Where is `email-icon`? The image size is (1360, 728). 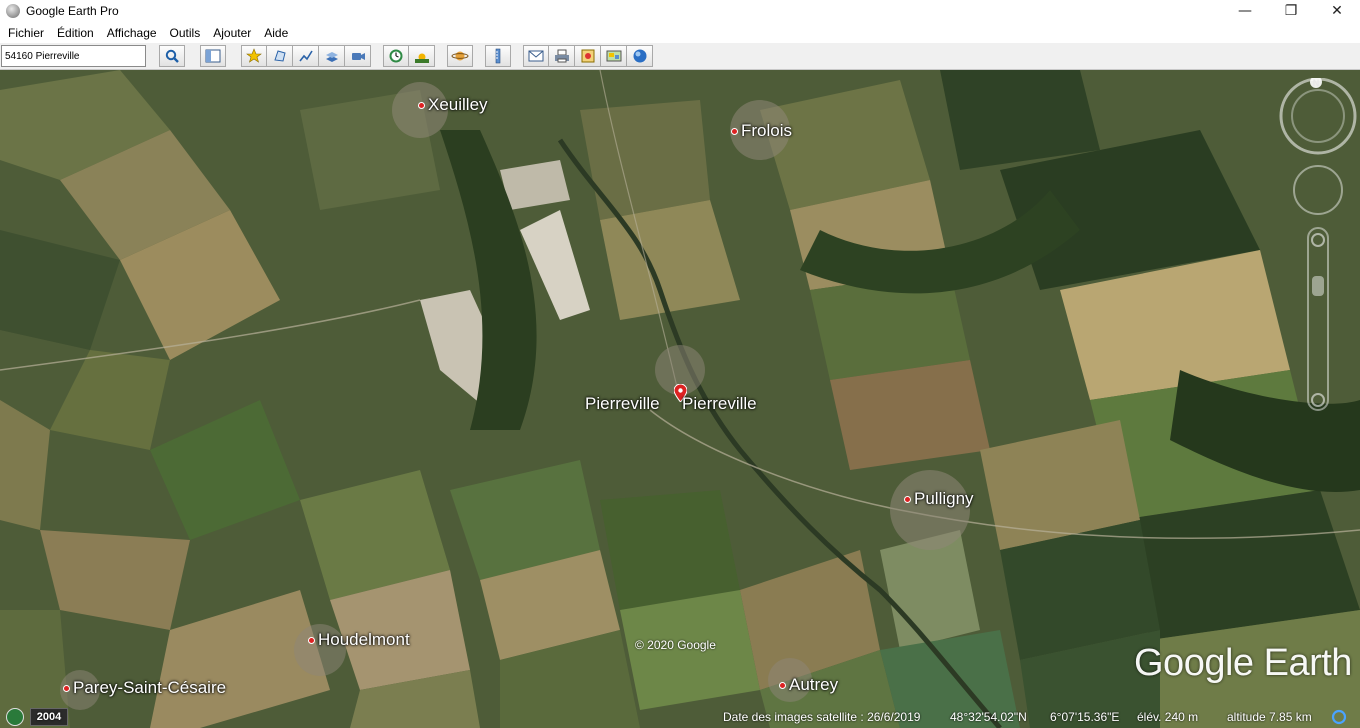 email-icon is located at coordinates (536, 56).